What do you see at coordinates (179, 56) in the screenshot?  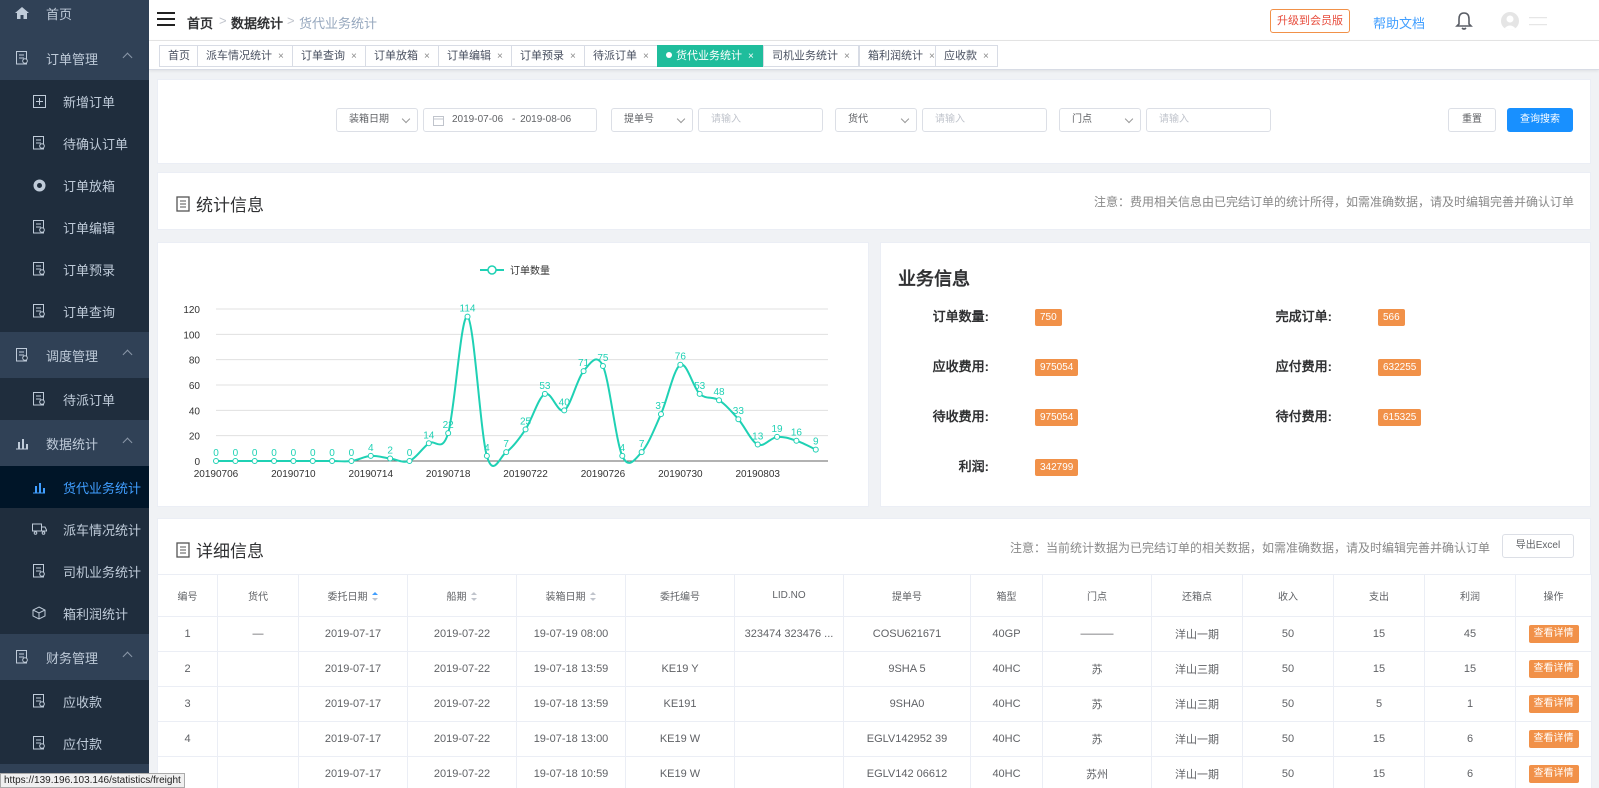 I see `tab-tag: 首页` at bounding box center [179, 56].